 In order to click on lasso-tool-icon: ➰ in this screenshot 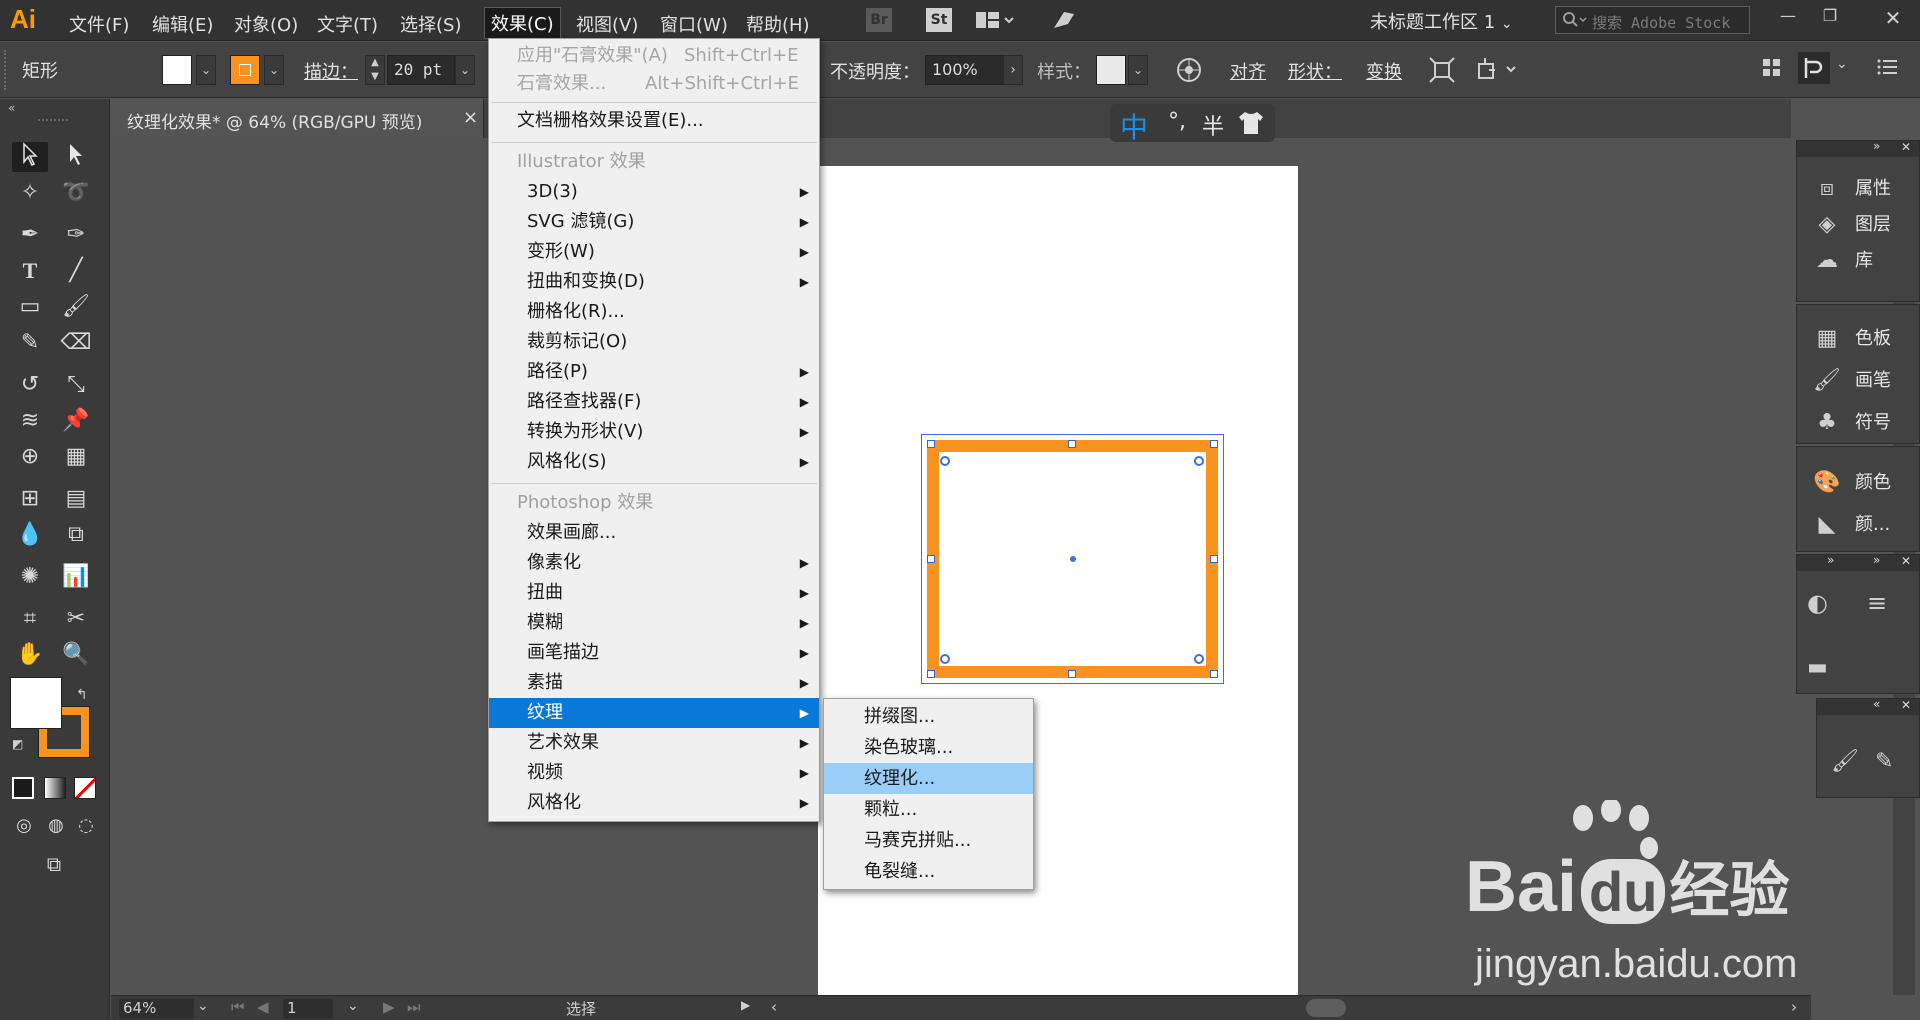, I will do `click(76, 193)`.